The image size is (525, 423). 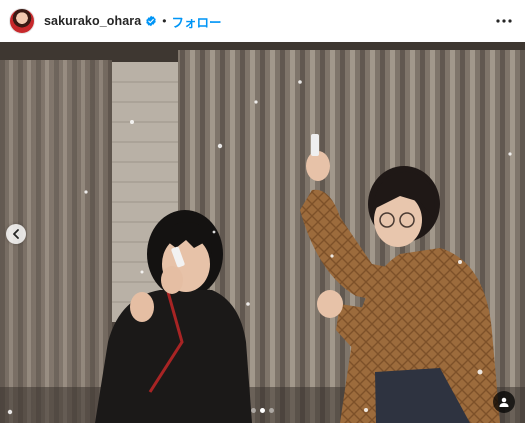 I want to click on user-tag-icon, so click(x=504, y=402).